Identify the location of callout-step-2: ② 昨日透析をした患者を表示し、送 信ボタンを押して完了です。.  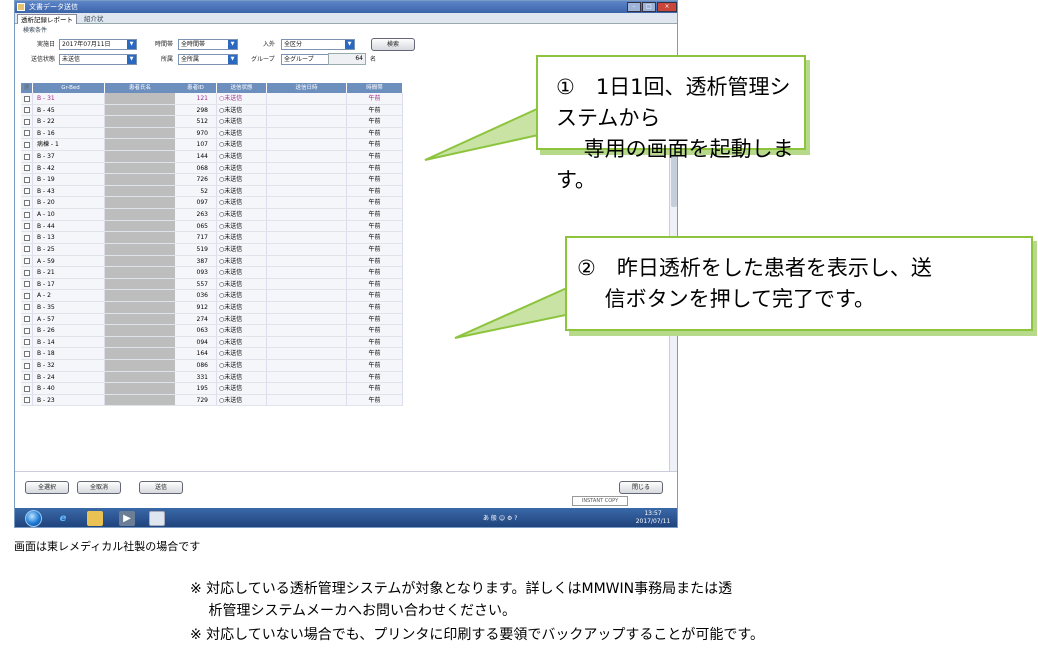
(799, 283).